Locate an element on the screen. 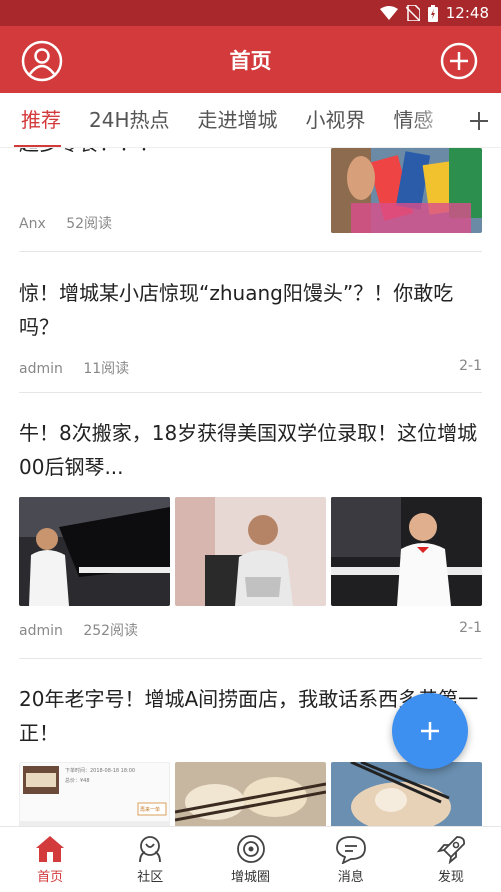 Image resolution: width=501 pixels, height=892 pixels. category-tabs: 推荐 24H热点 走进增城 小视界 情感 is located at coordinates (250, 120).